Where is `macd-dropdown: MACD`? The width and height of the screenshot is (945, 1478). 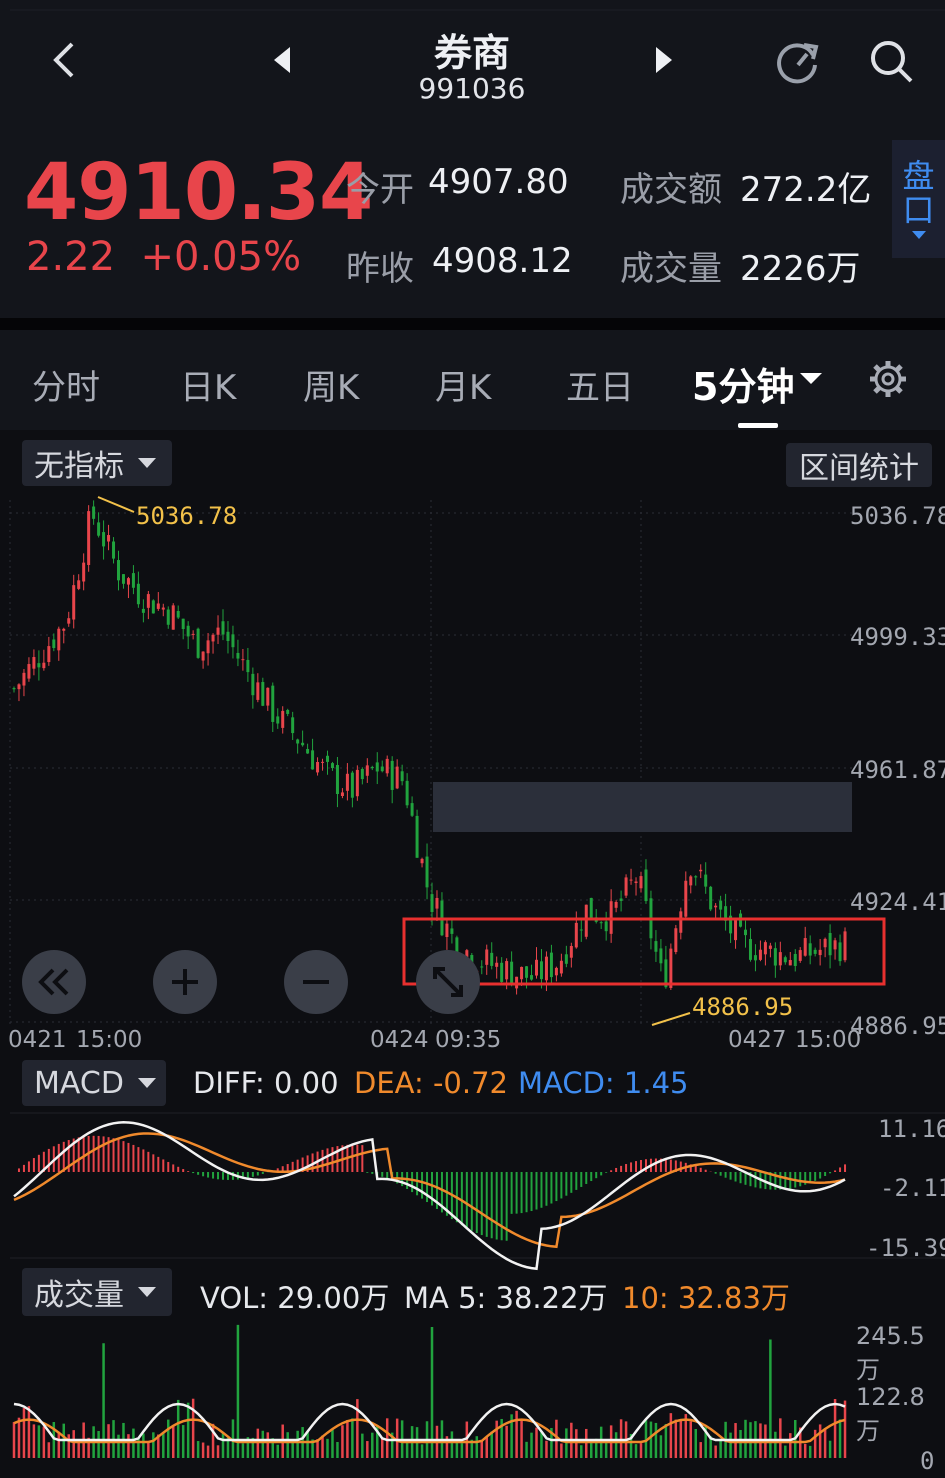
macd-dropdown: MACD is located at coordinates (94, 1083).